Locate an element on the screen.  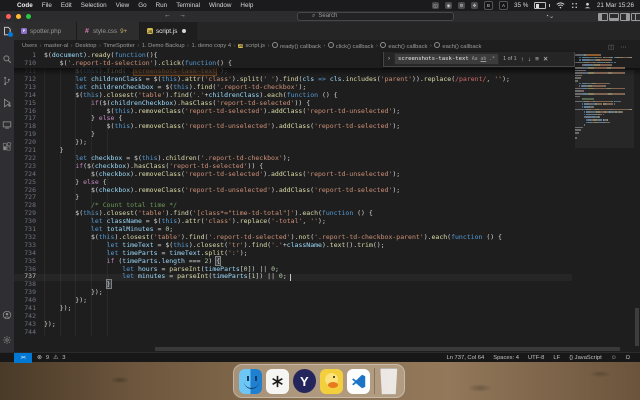
breadcrumb-item: ready() callback is located at coordinates (296, 46).